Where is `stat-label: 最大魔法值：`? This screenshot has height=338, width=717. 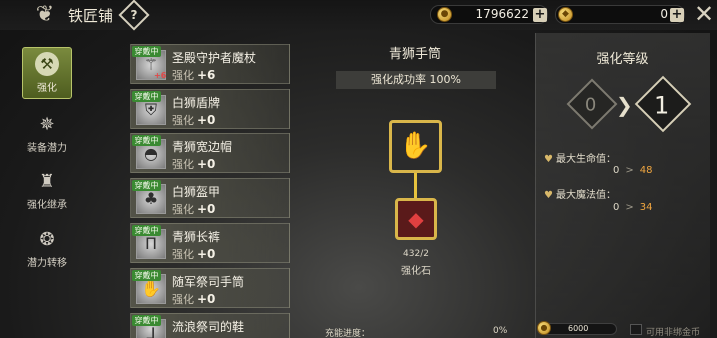
stat-label: 最大魔法值： is located at coordinates (585, 195).